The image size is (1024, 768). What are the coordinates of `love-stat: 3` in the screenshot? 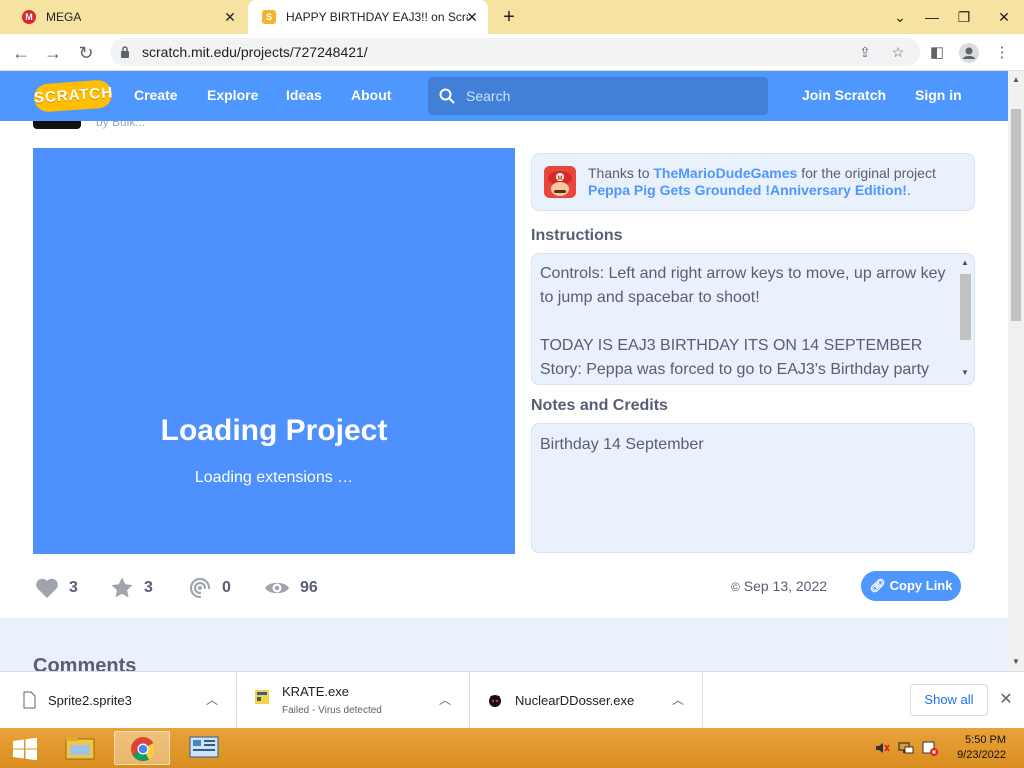 It's located at (56, 588).